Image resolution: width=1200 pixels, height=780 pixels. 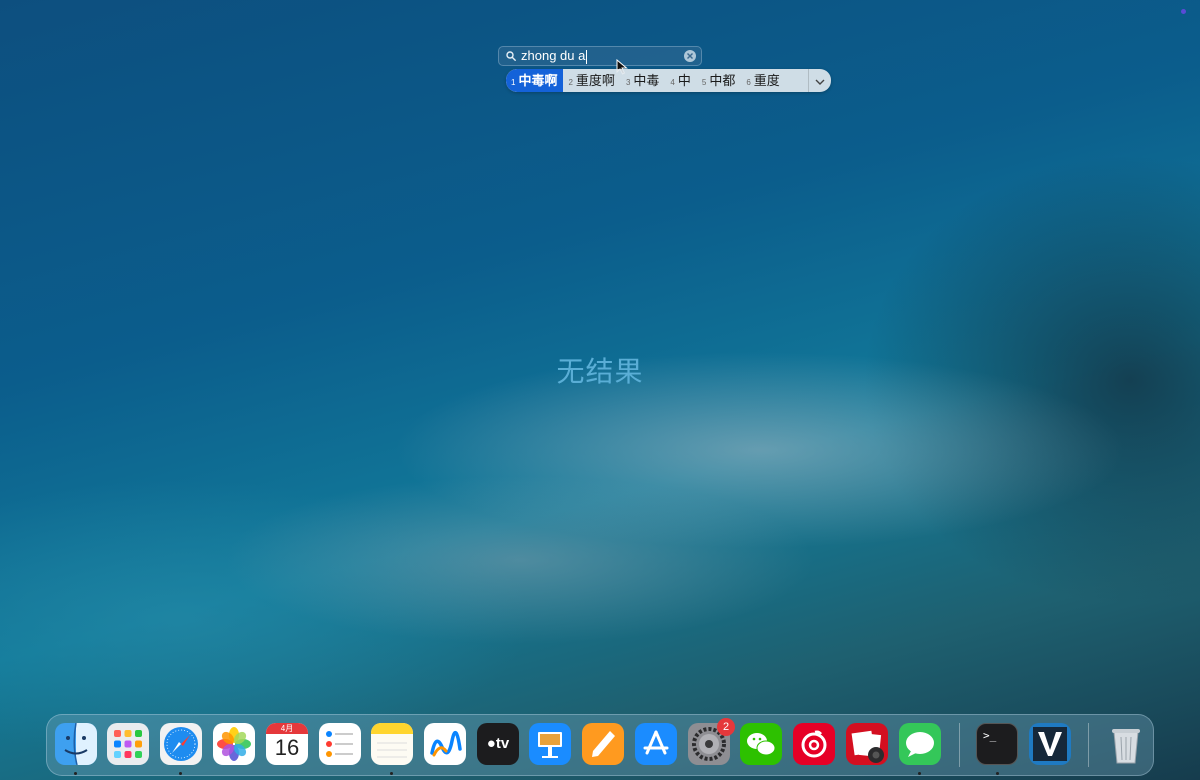 I want to click on keynote-icon, so click(x=550, y=744).